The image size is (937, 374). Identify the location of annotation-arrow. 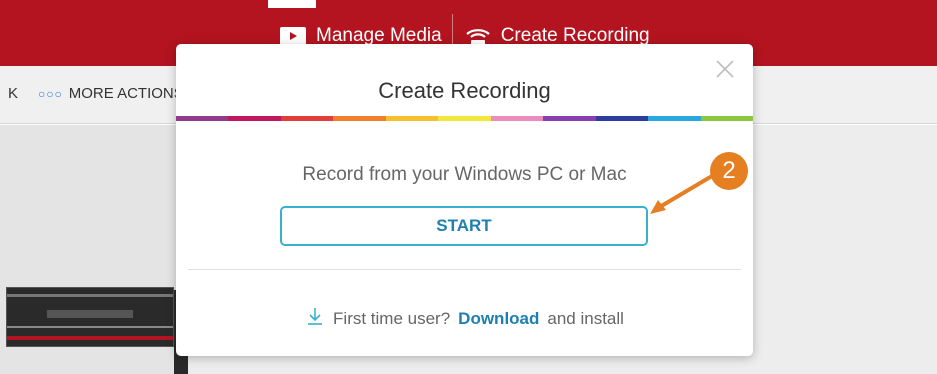
(682, 194).